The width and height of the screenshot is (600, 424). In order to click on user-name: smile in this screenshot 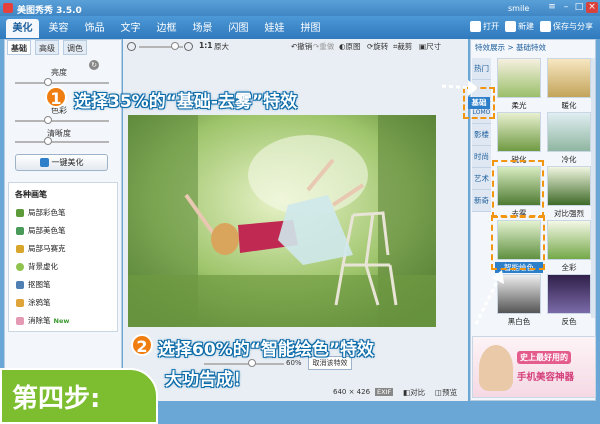, I will do `click(518, 8)`.